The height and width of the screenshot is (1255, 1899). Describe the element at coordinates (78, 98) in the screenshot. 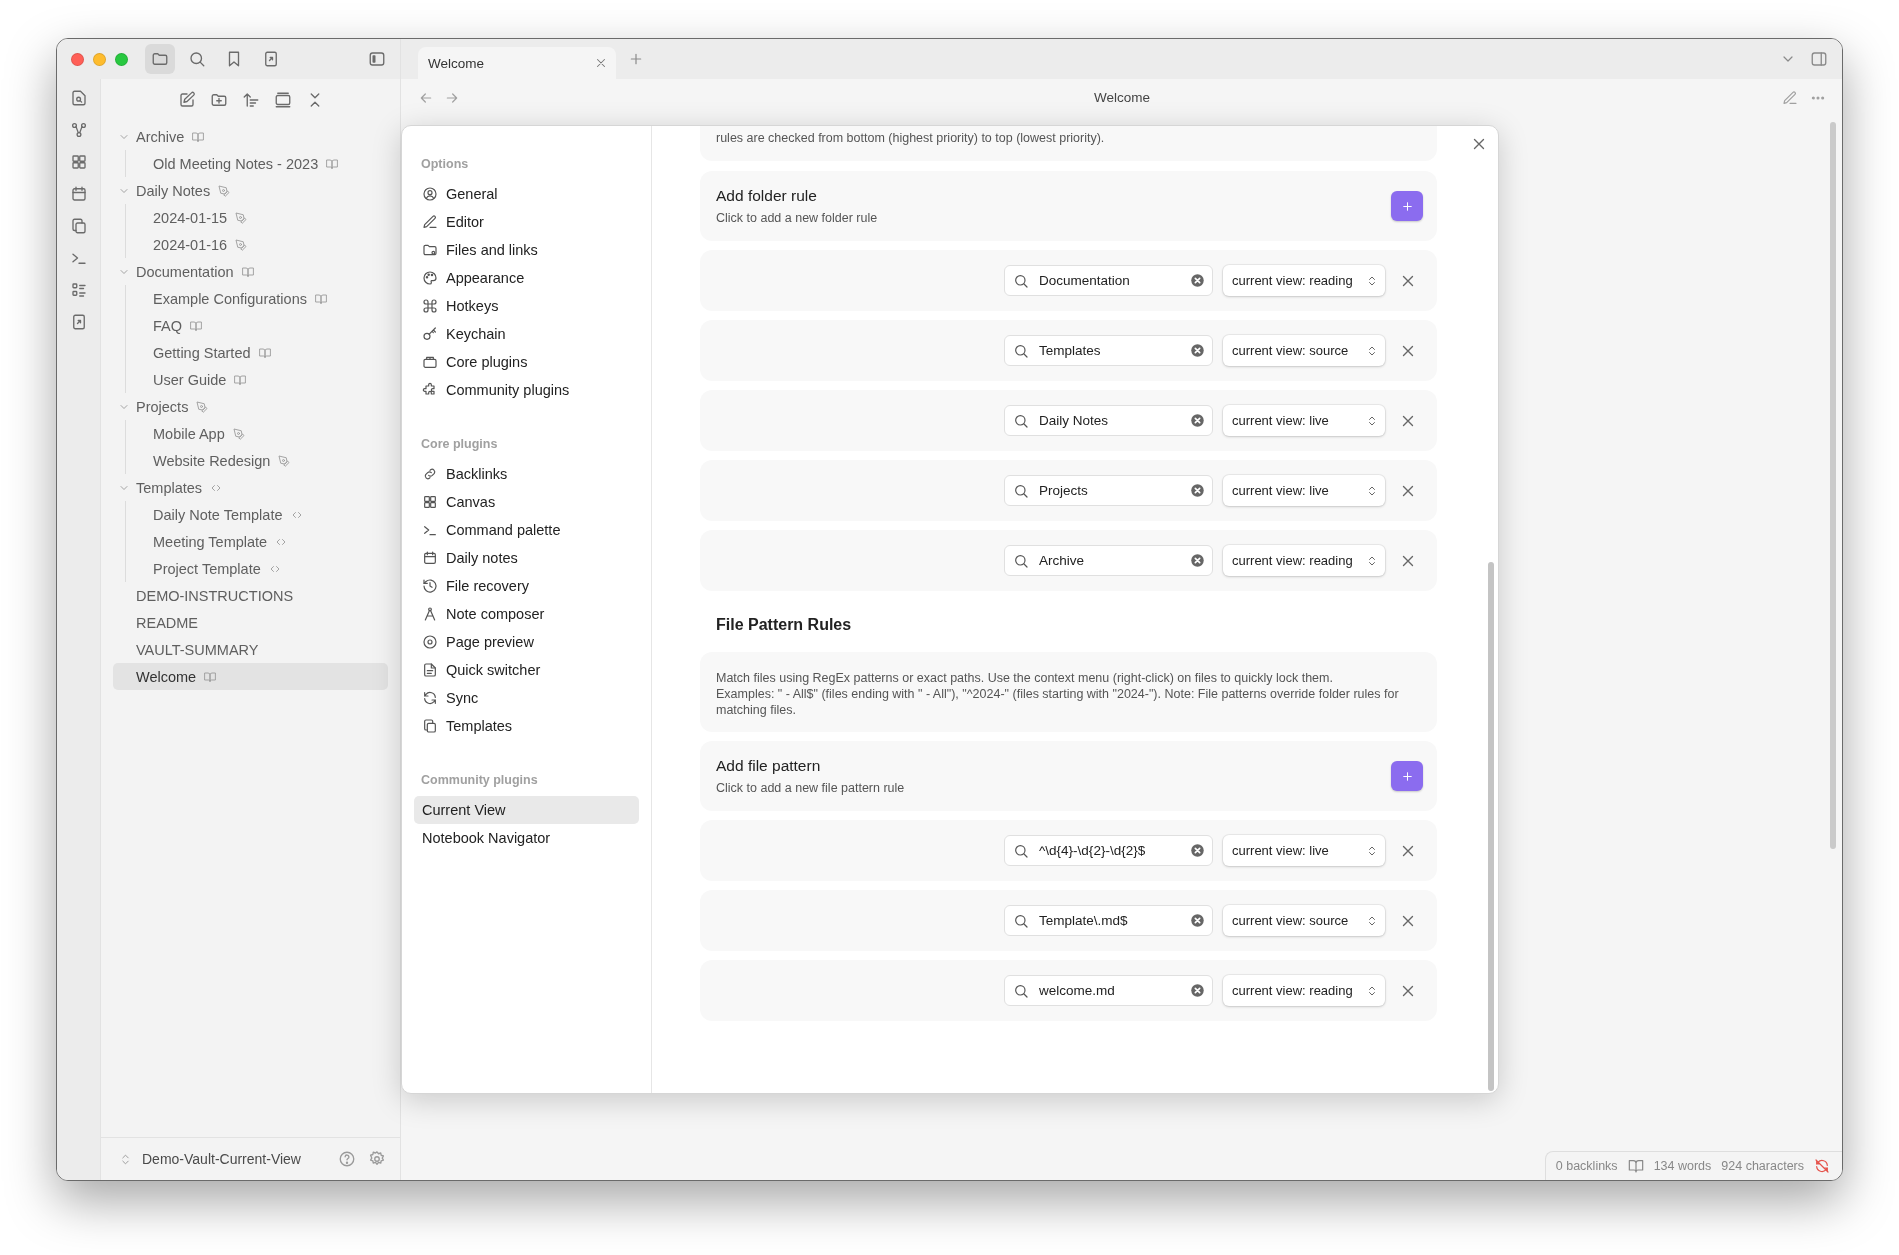

I see `file-search-icon` at that location.